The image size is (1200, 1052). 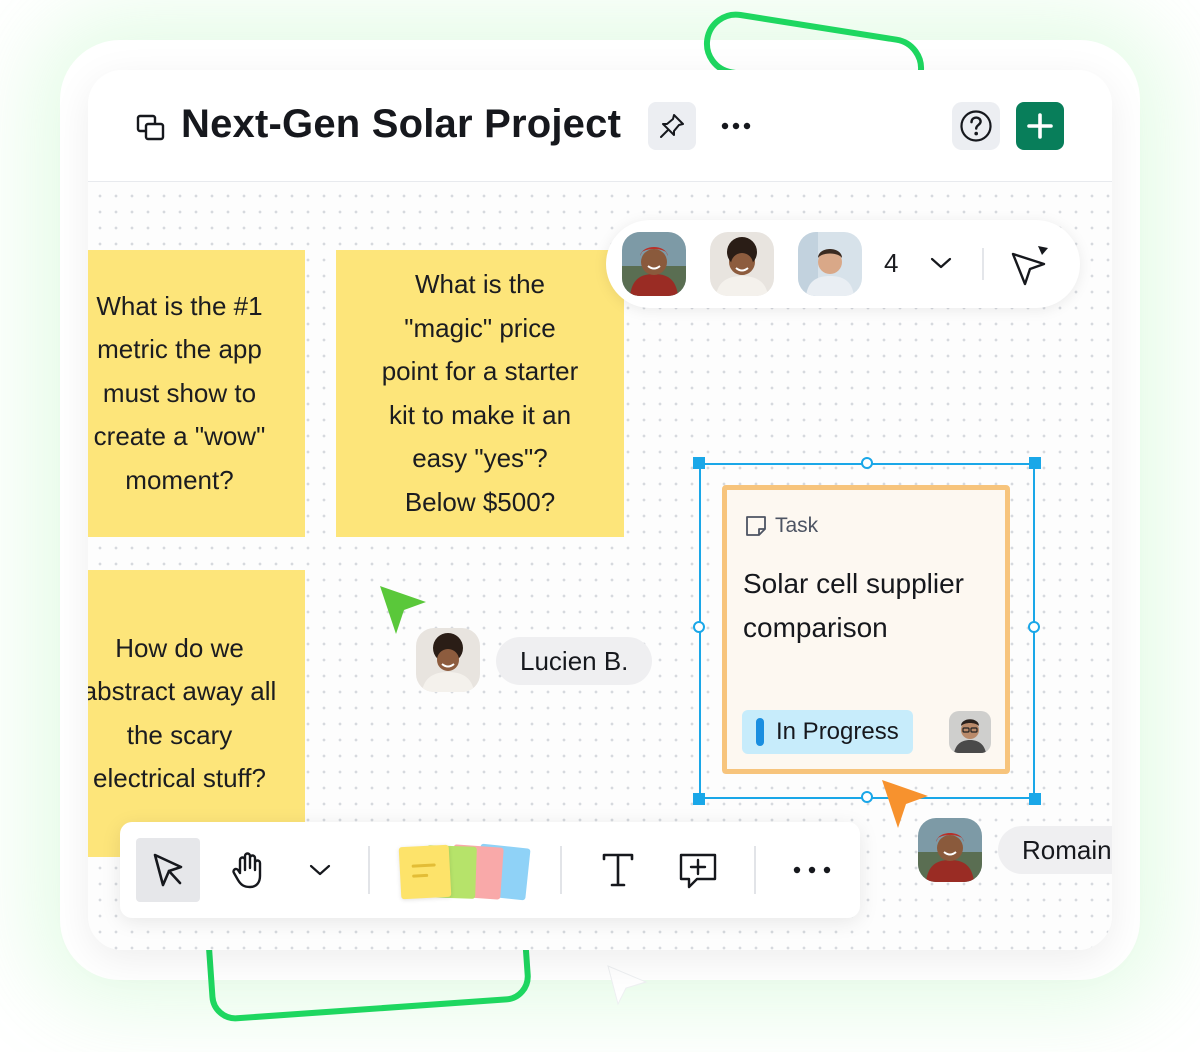 I want to click on collaborator-name-tag: Lucien B., so click(x=574, y=661).